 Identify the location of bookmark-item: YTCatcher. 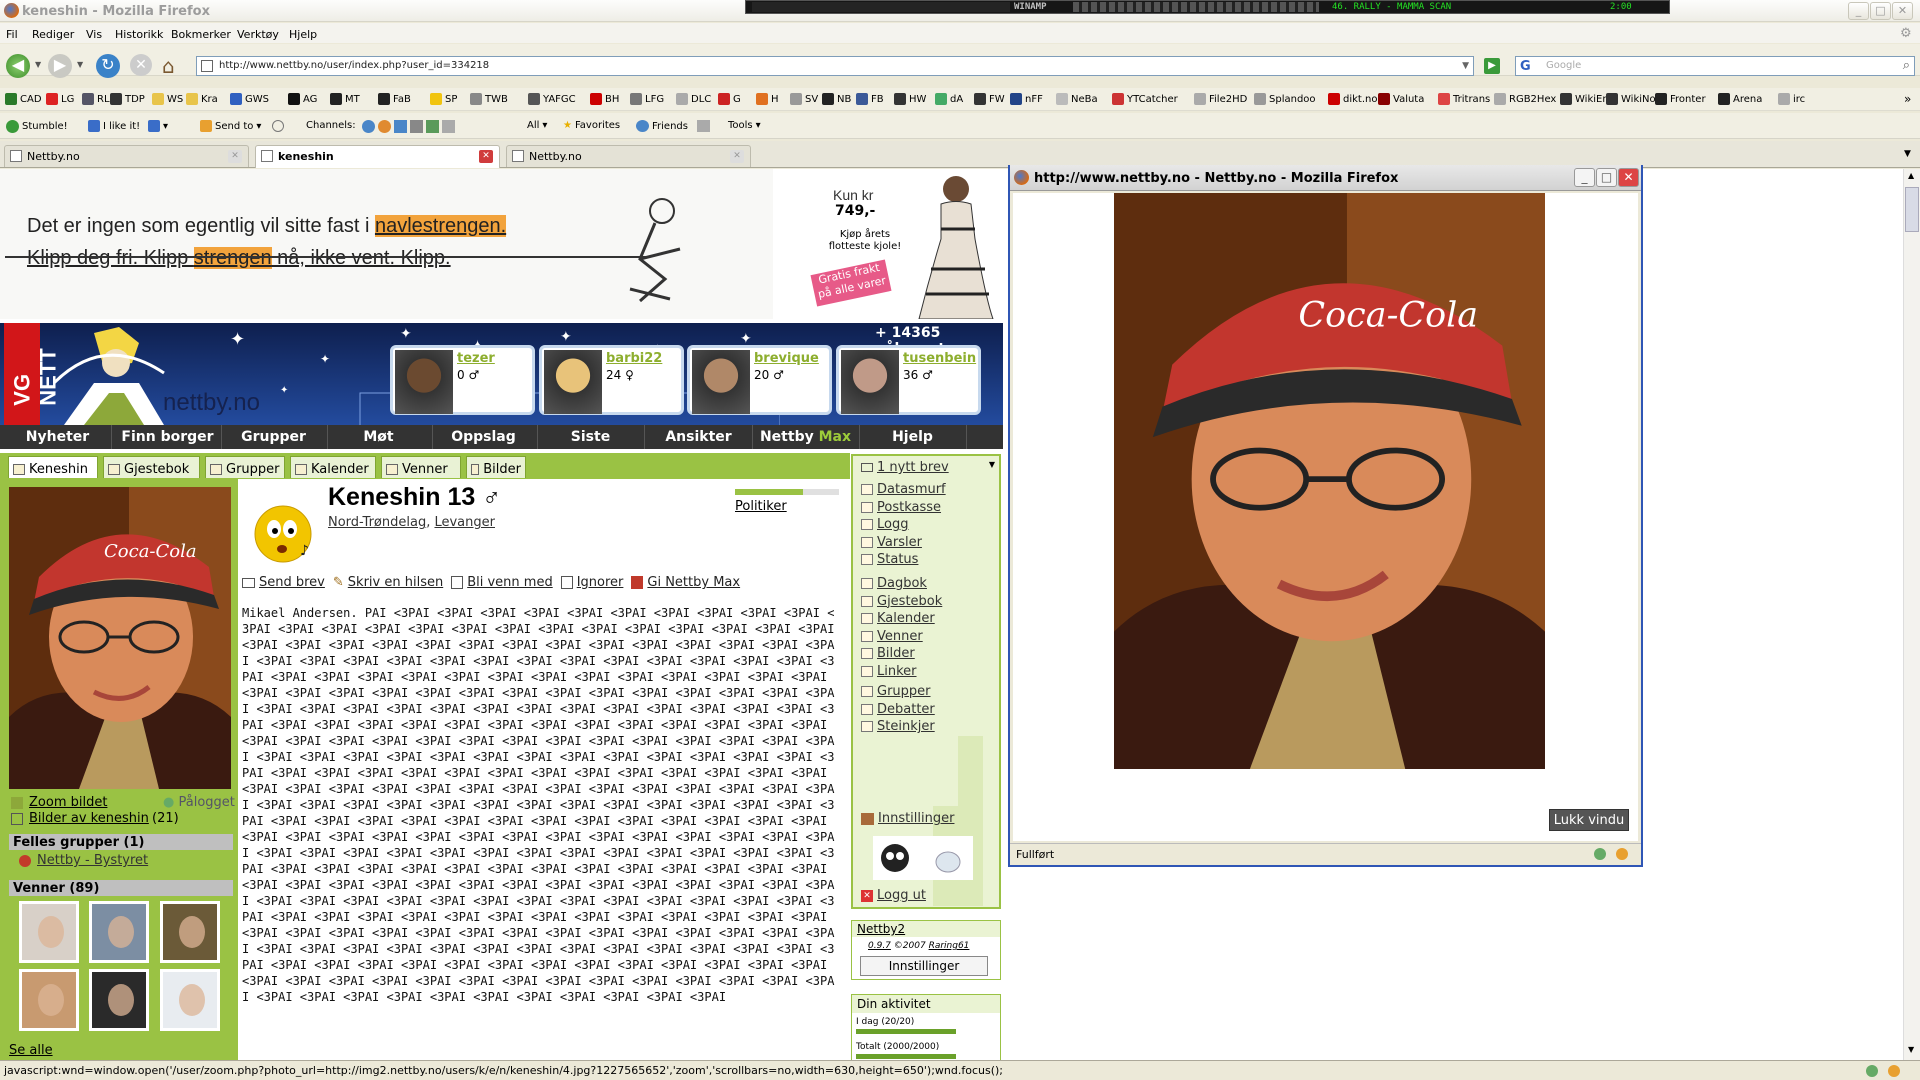
(1145, 99).